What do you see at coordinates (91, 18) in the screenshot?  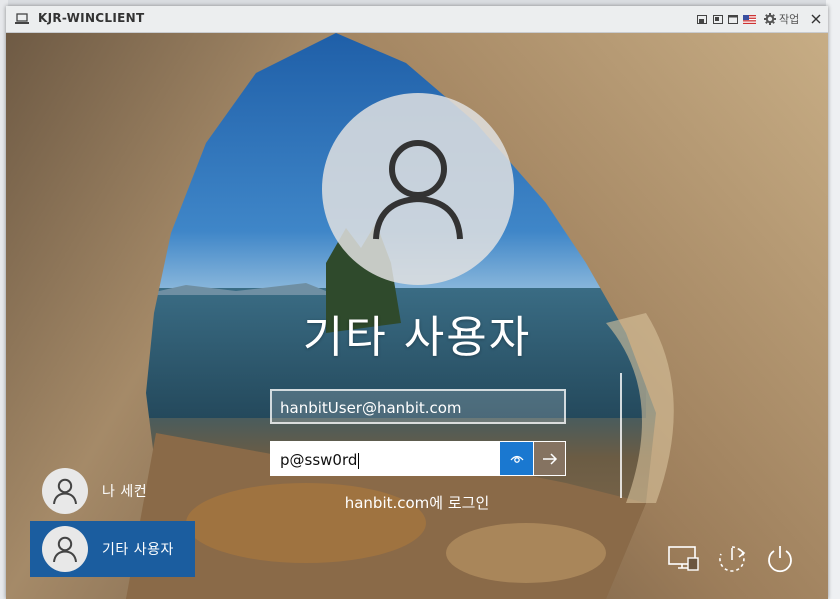 I see `window-title: KJR-WINCLIENT` at bounding box center [91, 18].